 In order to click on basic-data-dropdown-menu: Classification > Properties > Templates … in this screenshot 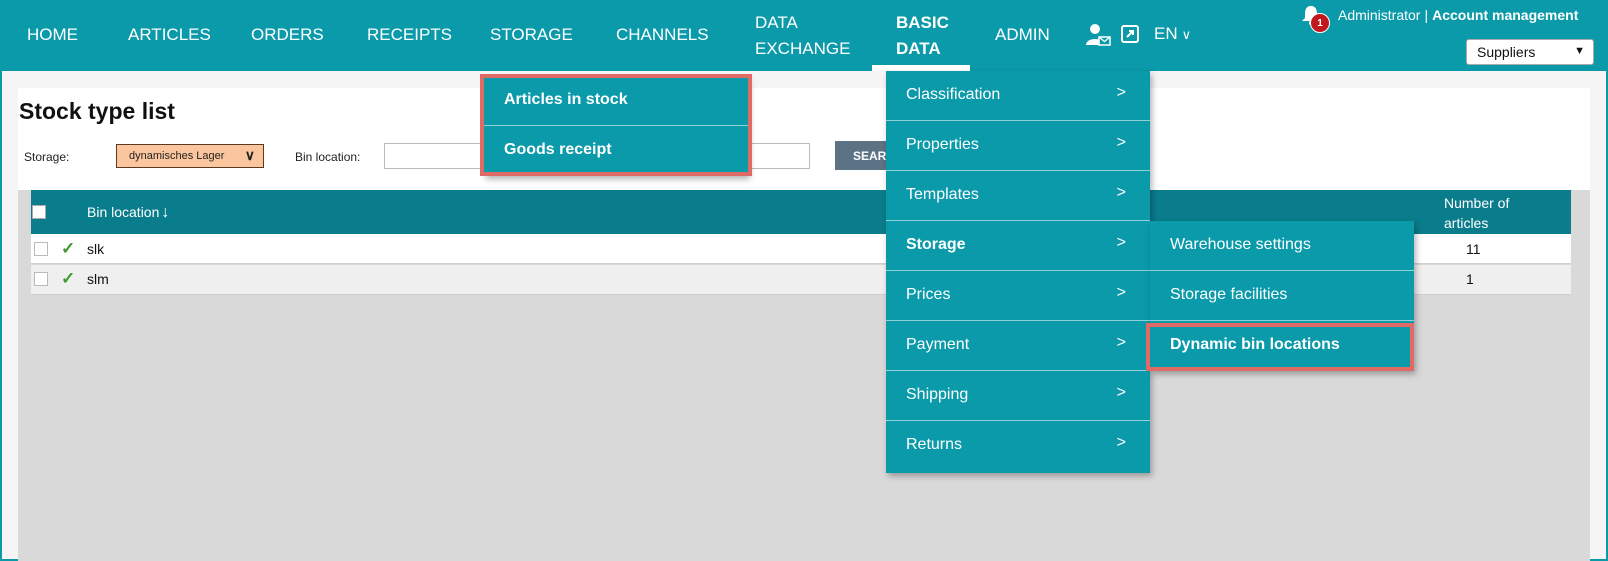, I will do `click(1018, 272)`.